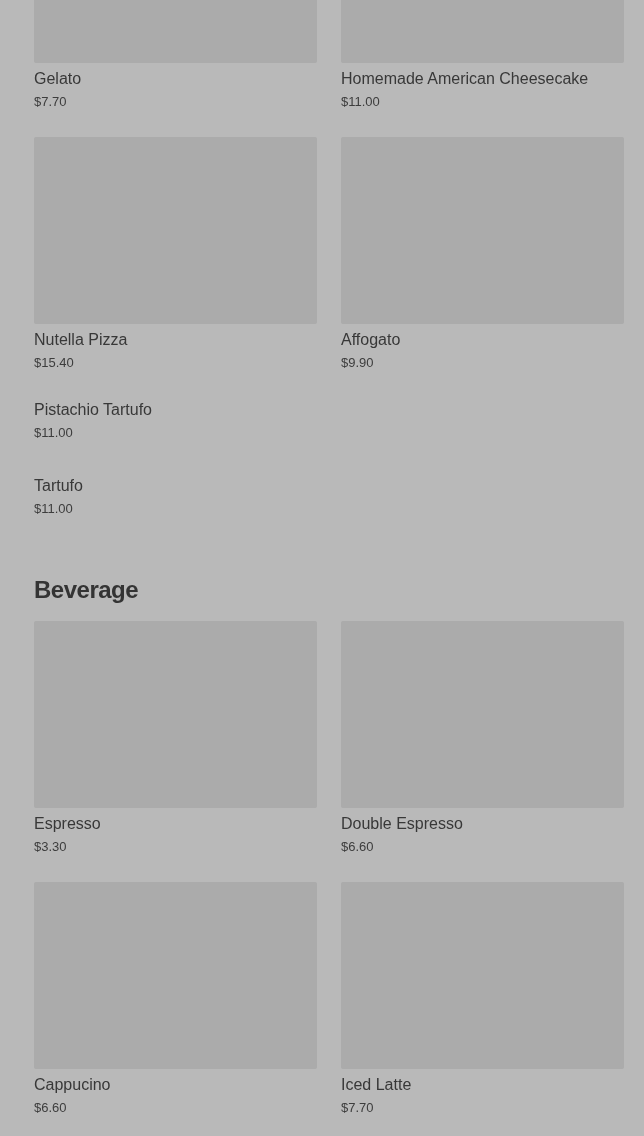  What do you see at coordinates (482, 79) in the screenshot?
I see `item-name: Homemade American Cheesecake` at bounding box center [482, 79].